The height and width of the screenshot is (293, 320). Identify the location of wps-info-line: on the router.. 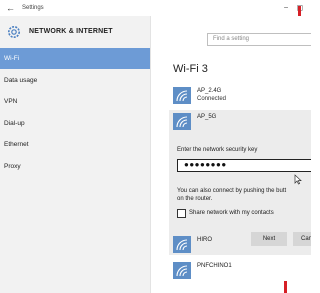
(195, 199).